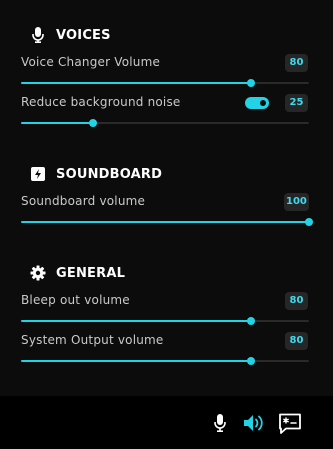  What do you see at coordinates (75, 300) in the screenshot?
I see `bleep-out-volume-label: Bleep out volume` at bounding box center [75, 300].